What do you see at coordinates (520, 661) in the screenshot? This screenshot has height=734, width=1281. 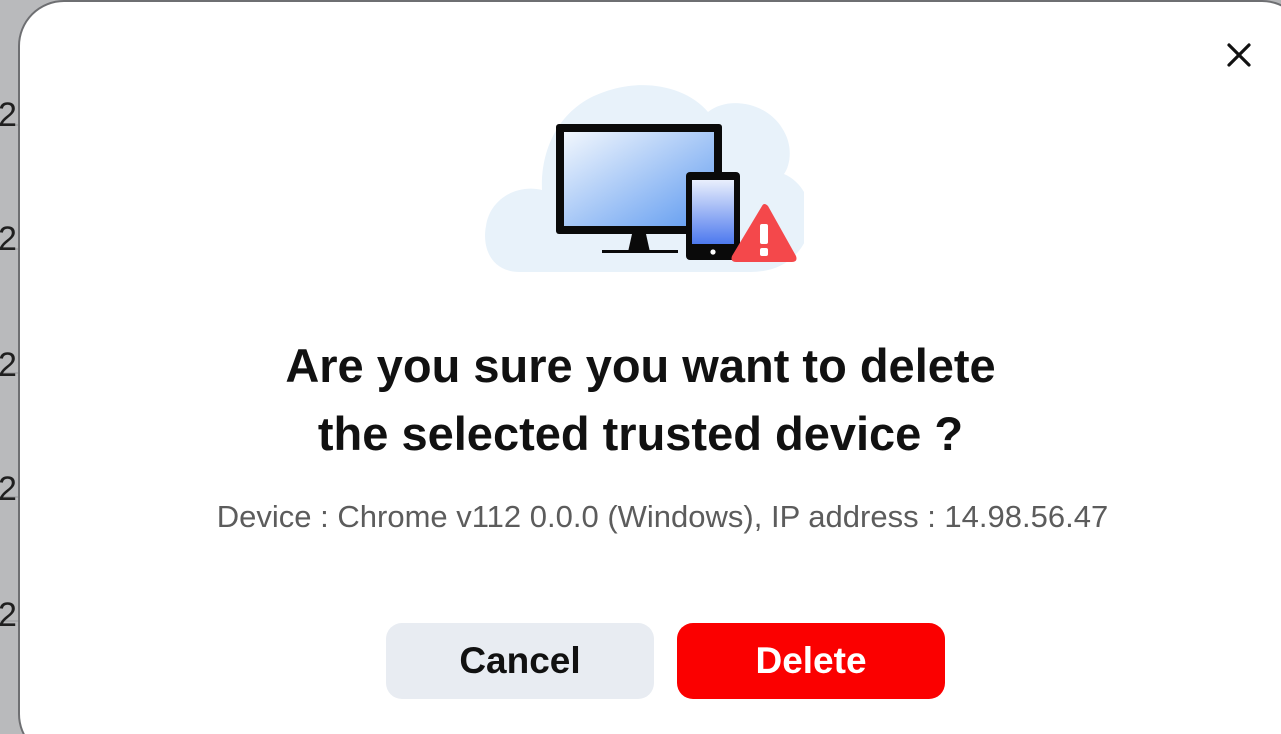 I see `cancel-button: Cancel` at bounding box center [520, 661].